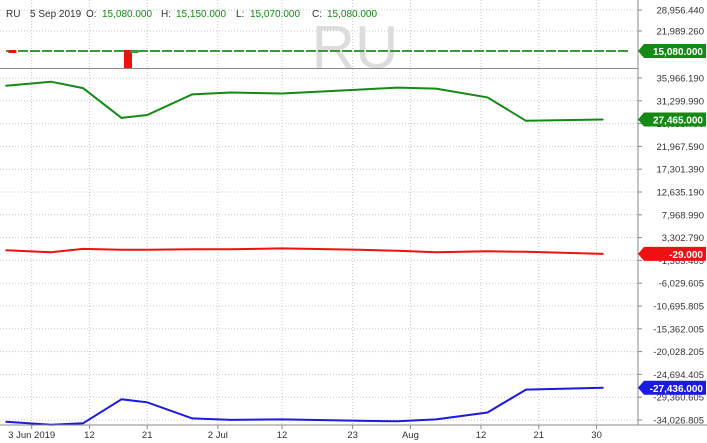 The width and height of the screenshot is (707, 443). What do you see at coordinates (201, 14) in the screenshot?
I see `header-high-value: 15,150.000` at bounding box center [201, 14].